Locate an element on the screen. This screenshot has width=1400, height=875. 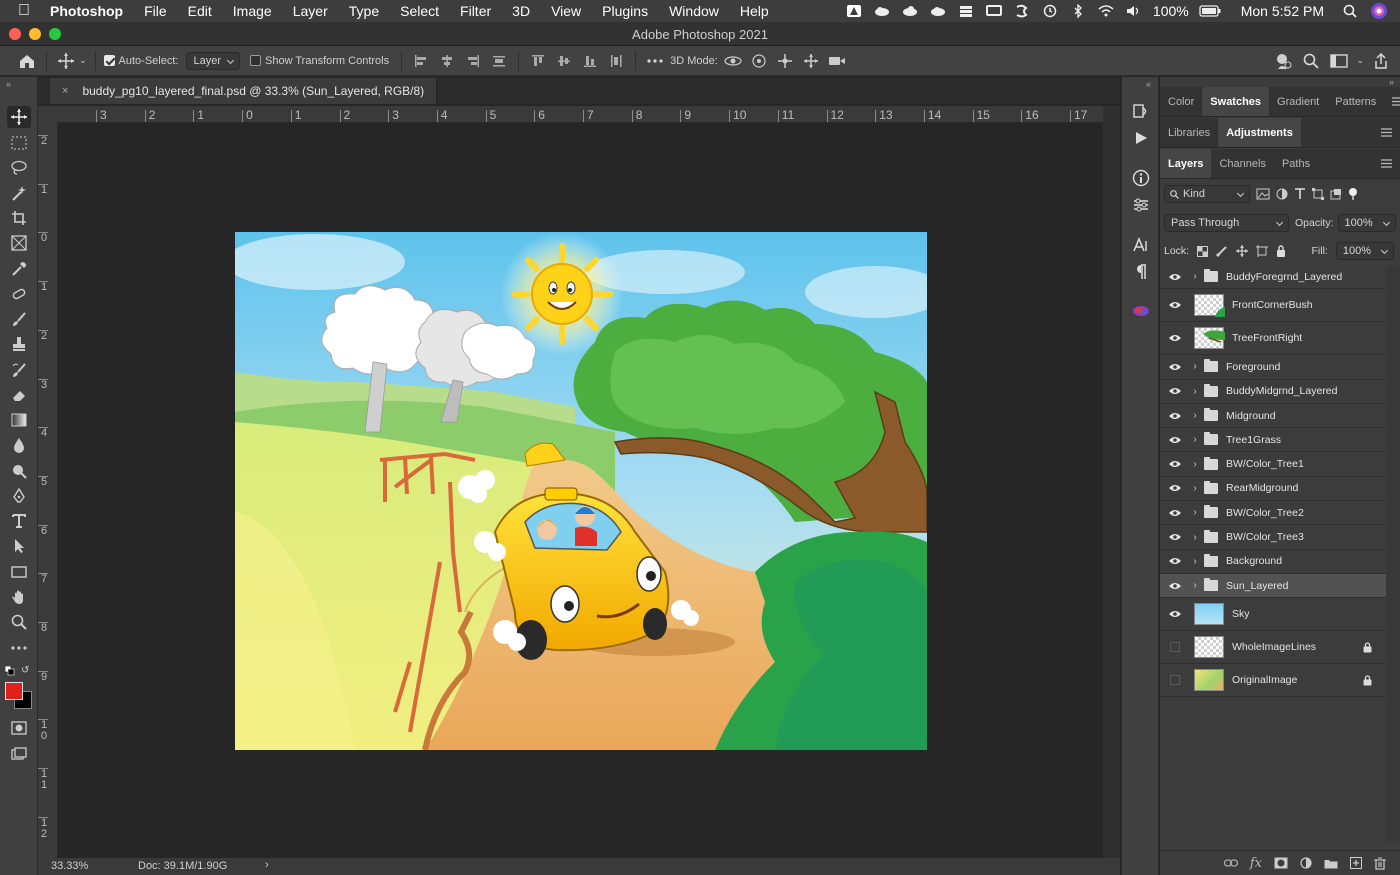
document-size-info: Doc: 39.1M/1.90G is located at coordinates (182, 866).